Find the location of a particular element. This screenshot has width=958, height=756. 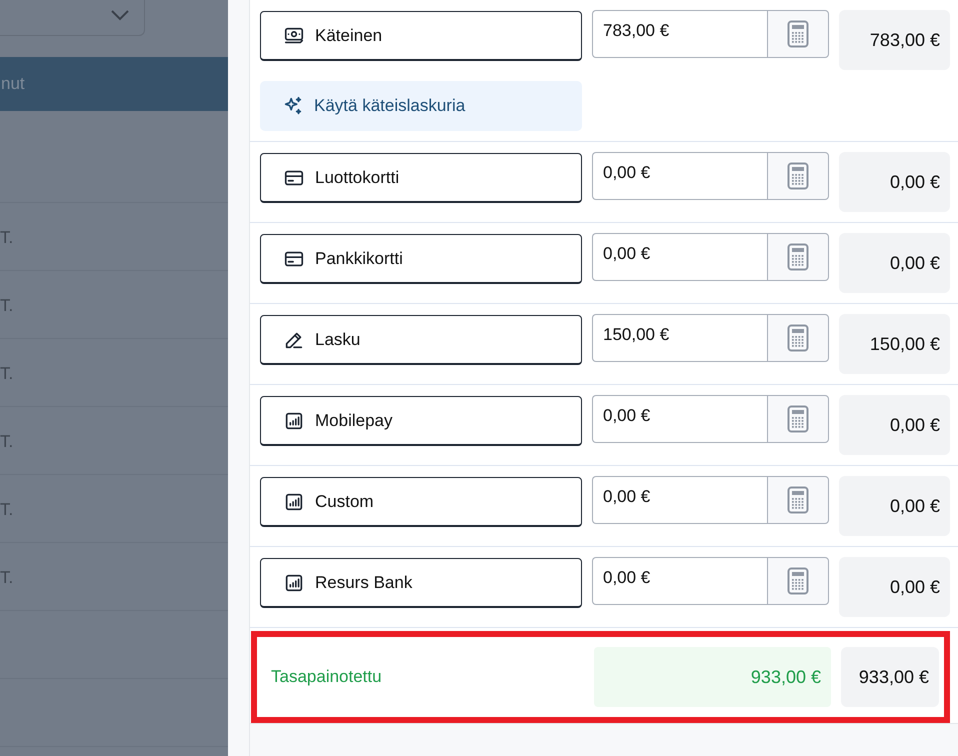

amount-field: 783,00 € is located at coordinates (679, 34).